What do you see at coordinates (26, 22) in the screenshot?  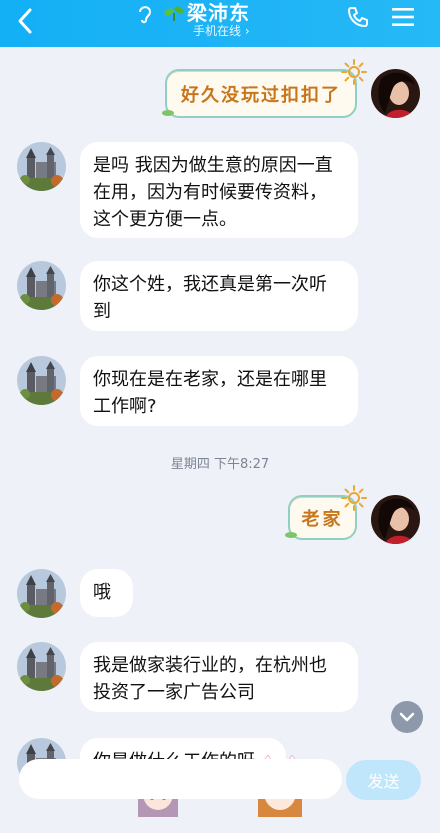 I see `back-arrow-icon` at bounding box center [26, 22].